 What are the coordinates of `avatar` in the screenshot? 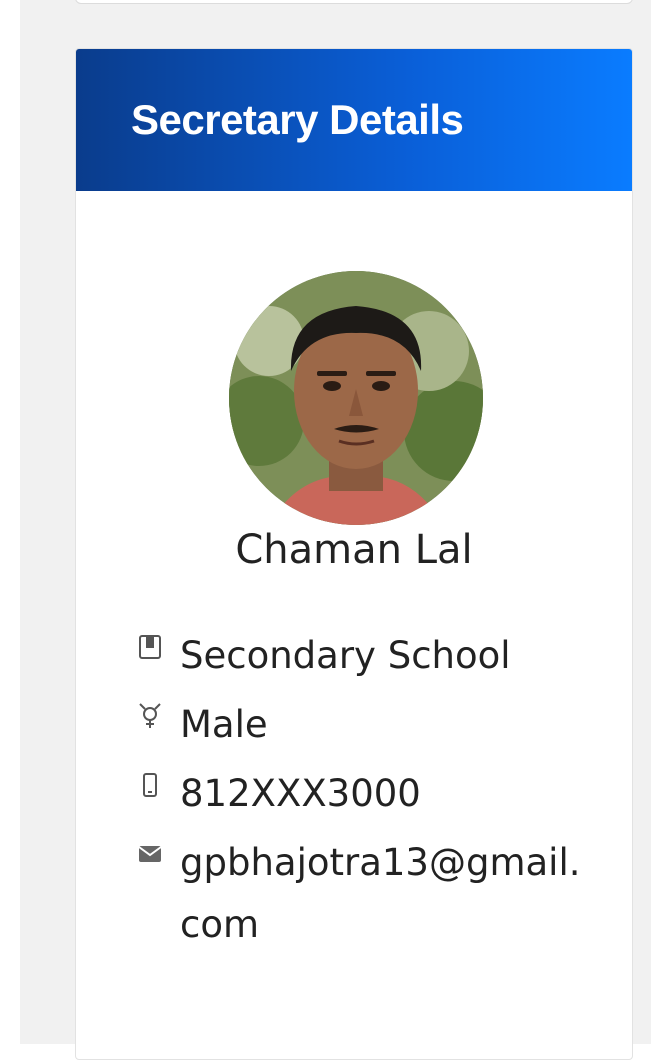 It's located at (356, 398).